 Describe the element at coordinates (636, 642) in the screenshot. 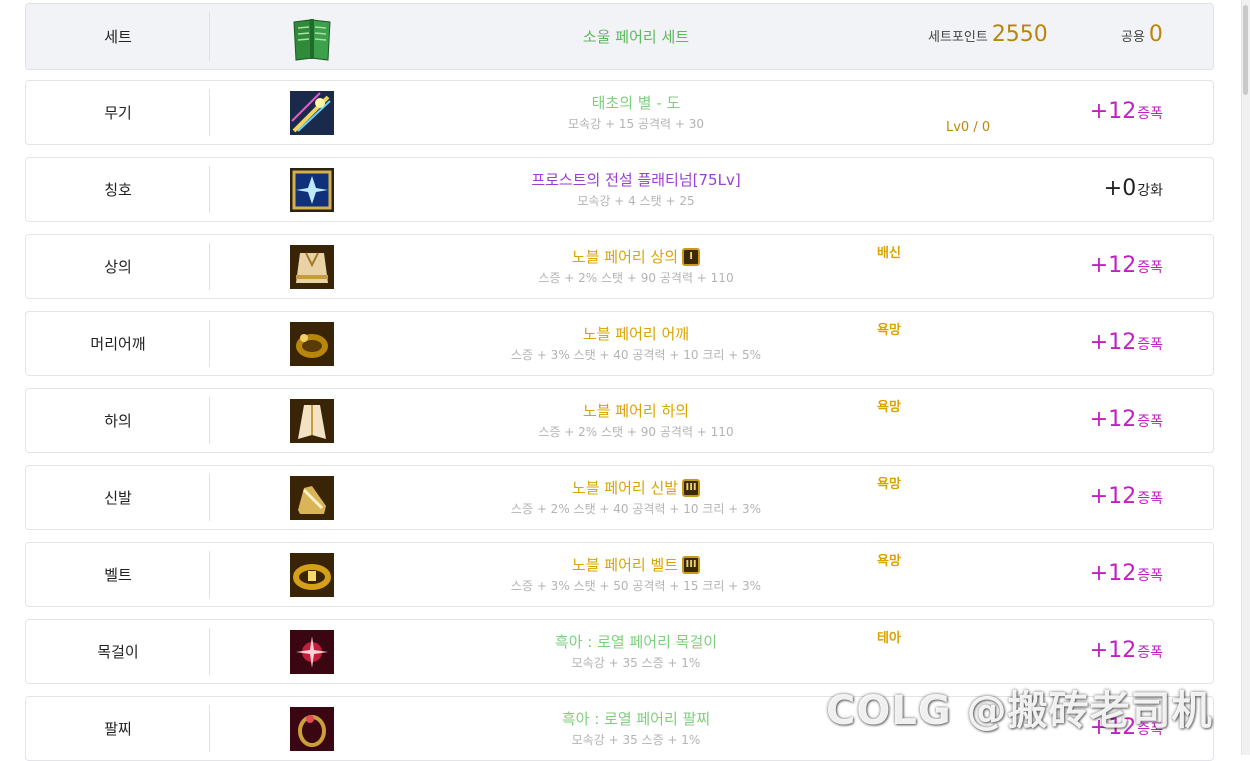

I see `item-name: 흑아 : 로열 페어리 목걸이` at that location.